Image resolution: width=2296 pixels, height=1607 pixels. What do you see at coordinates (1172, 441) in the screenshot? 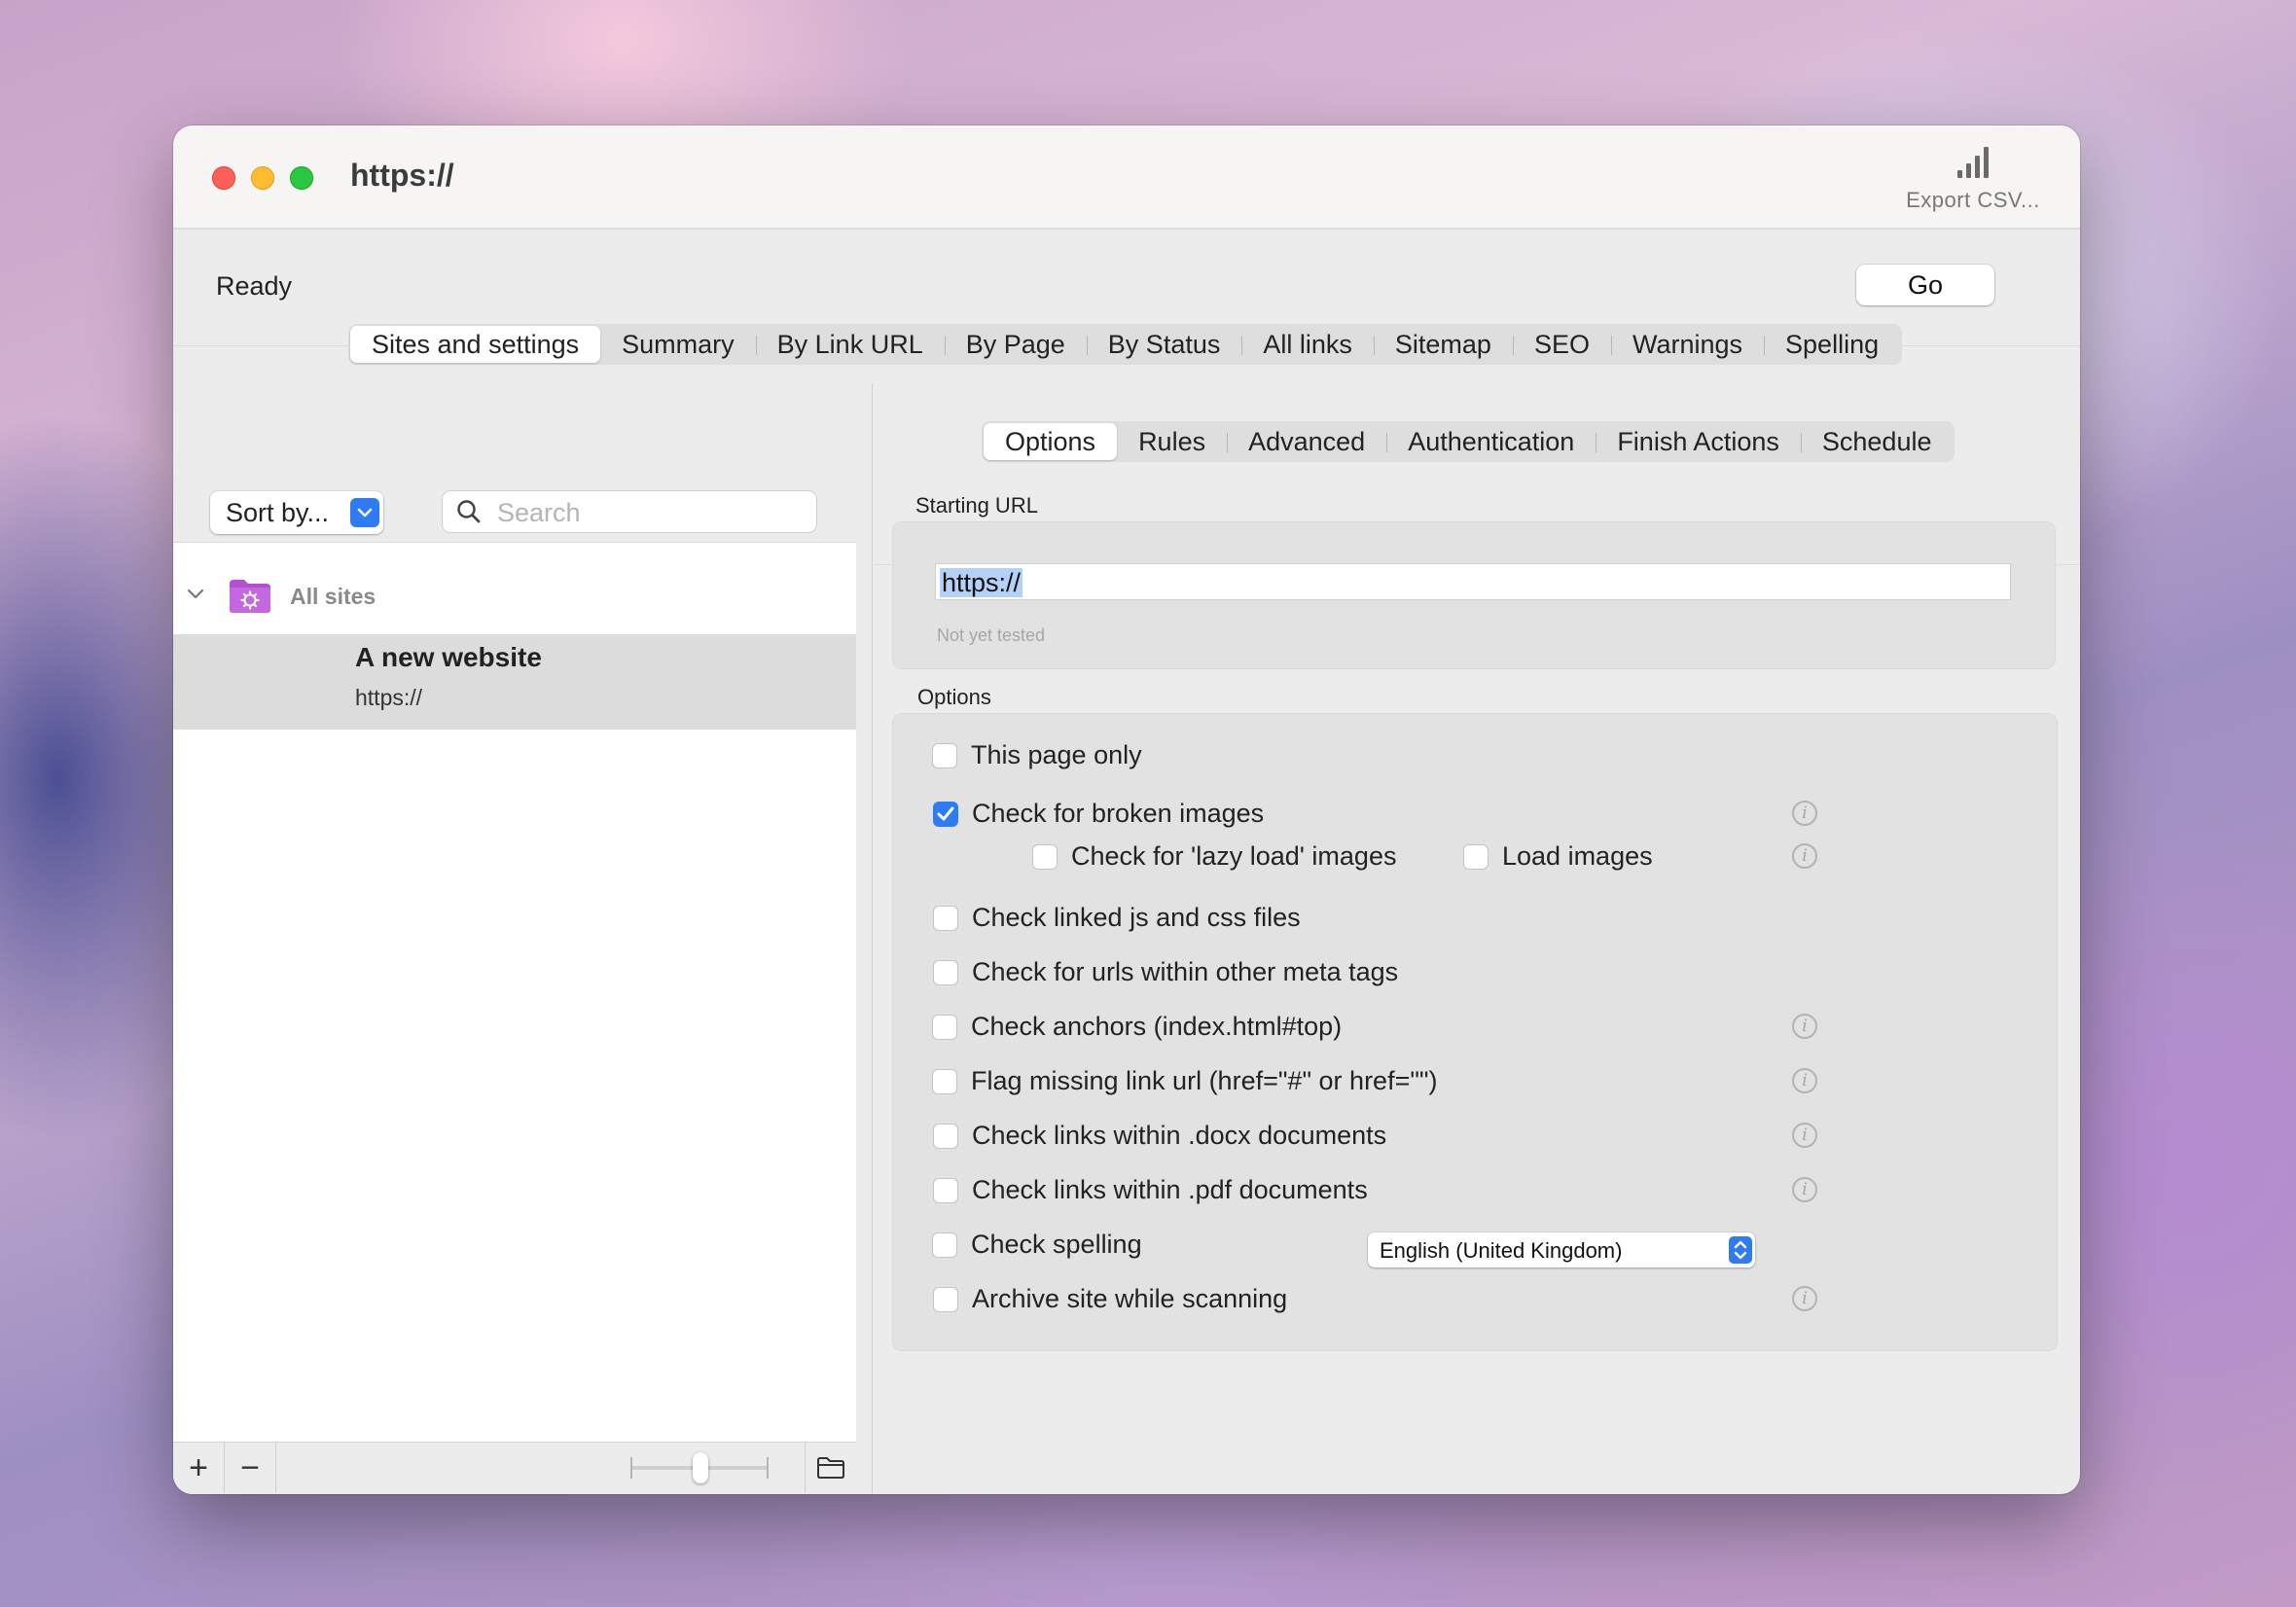
I see `tab-rules: Rules` at bounding box center [1172, 441].